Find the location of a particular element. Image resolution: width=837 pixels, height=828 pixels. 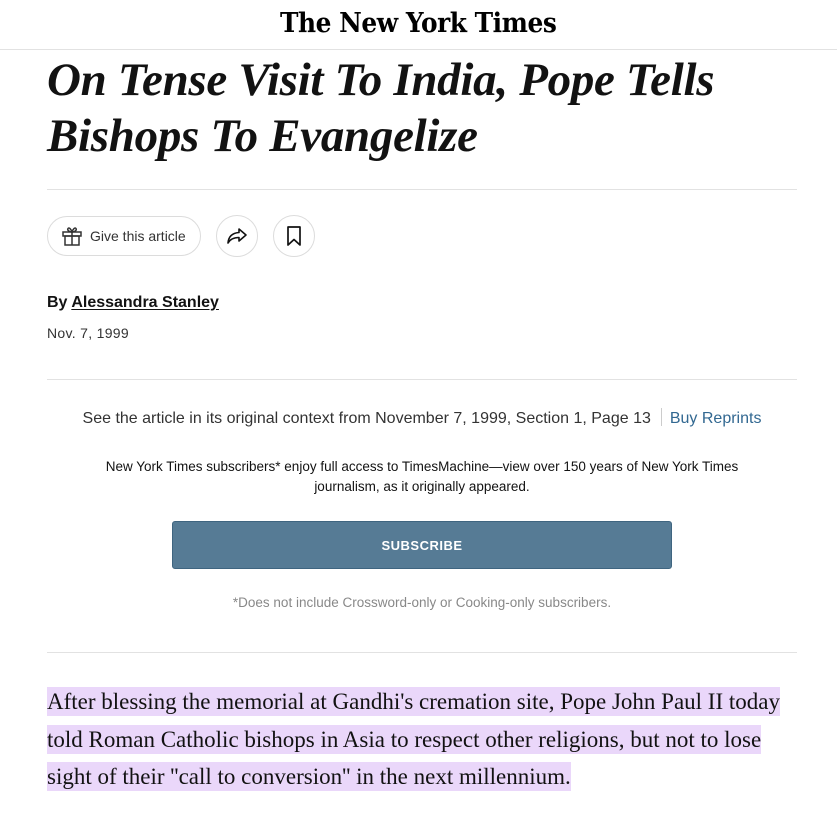

publish-date: Nov. 7, 1999 is located at coordinates (88, 333).